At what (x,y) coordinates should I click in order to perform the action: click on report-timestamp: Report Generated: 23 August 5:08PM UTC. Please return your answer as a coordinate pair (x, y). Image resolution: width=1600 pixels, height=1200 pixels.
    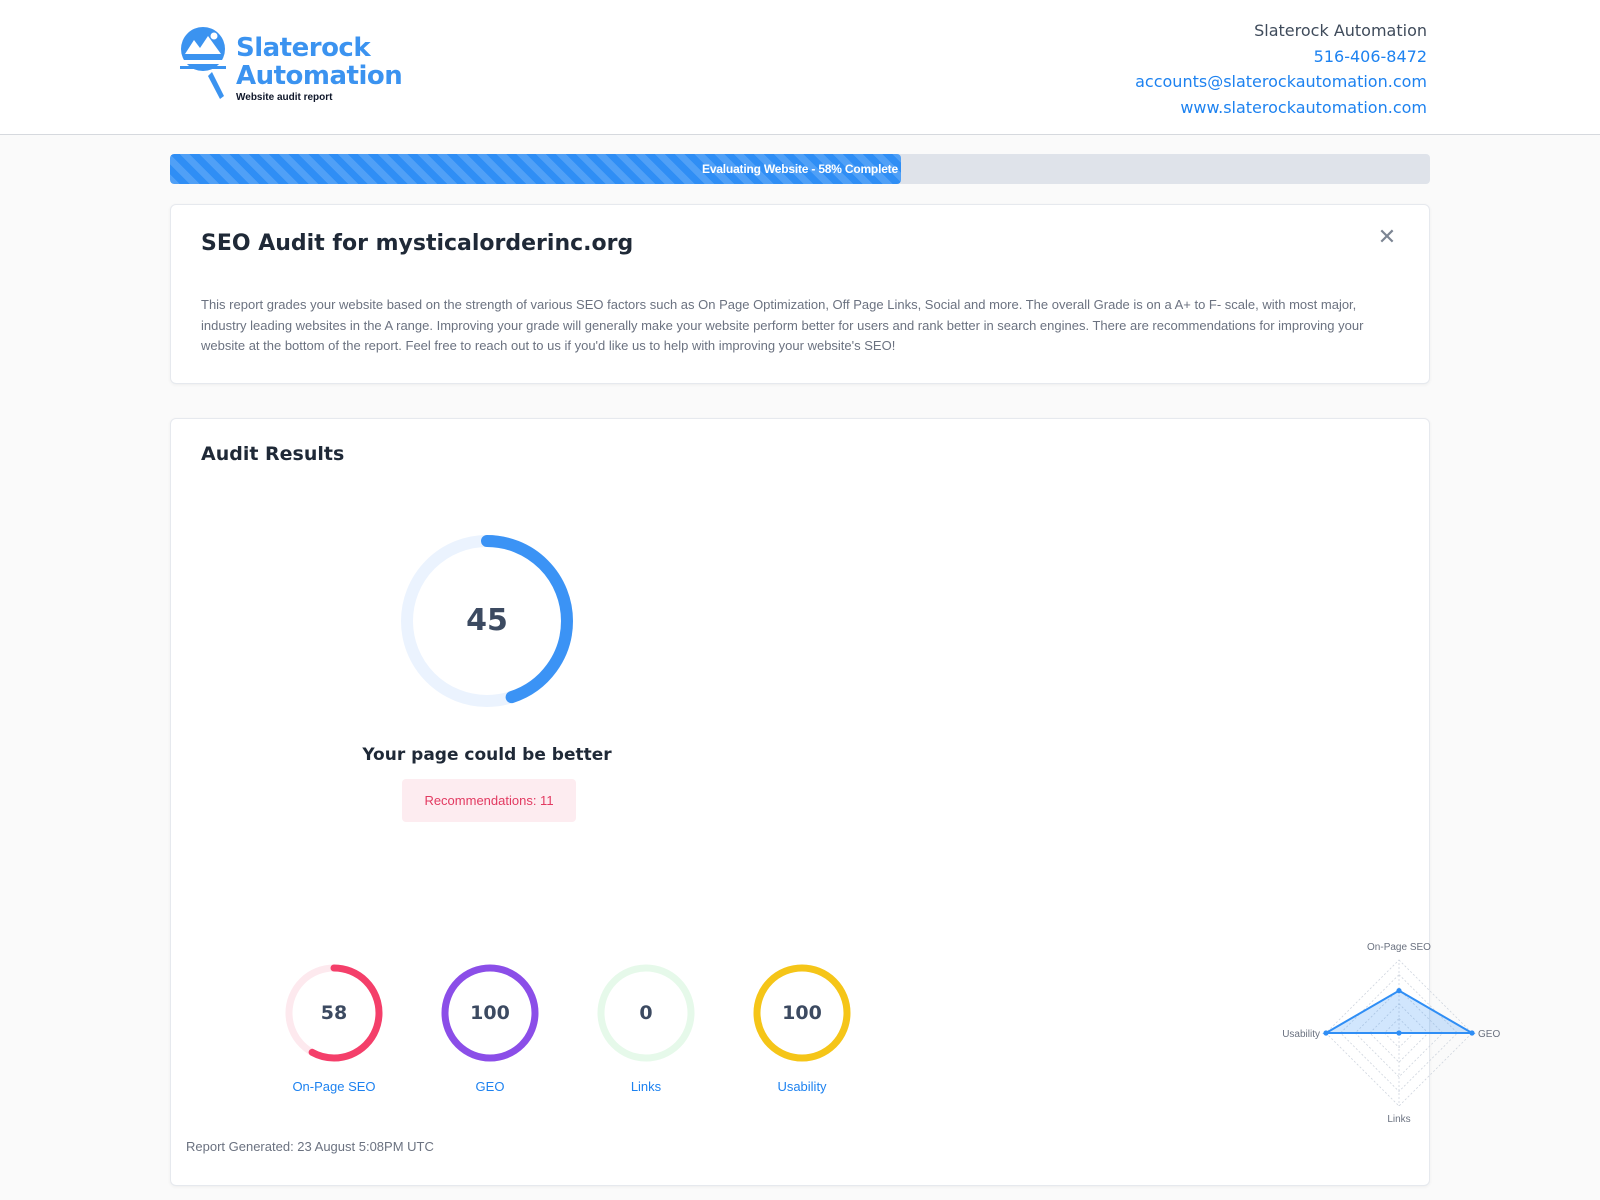
    Looking at the image, I should click on (310, 1146).